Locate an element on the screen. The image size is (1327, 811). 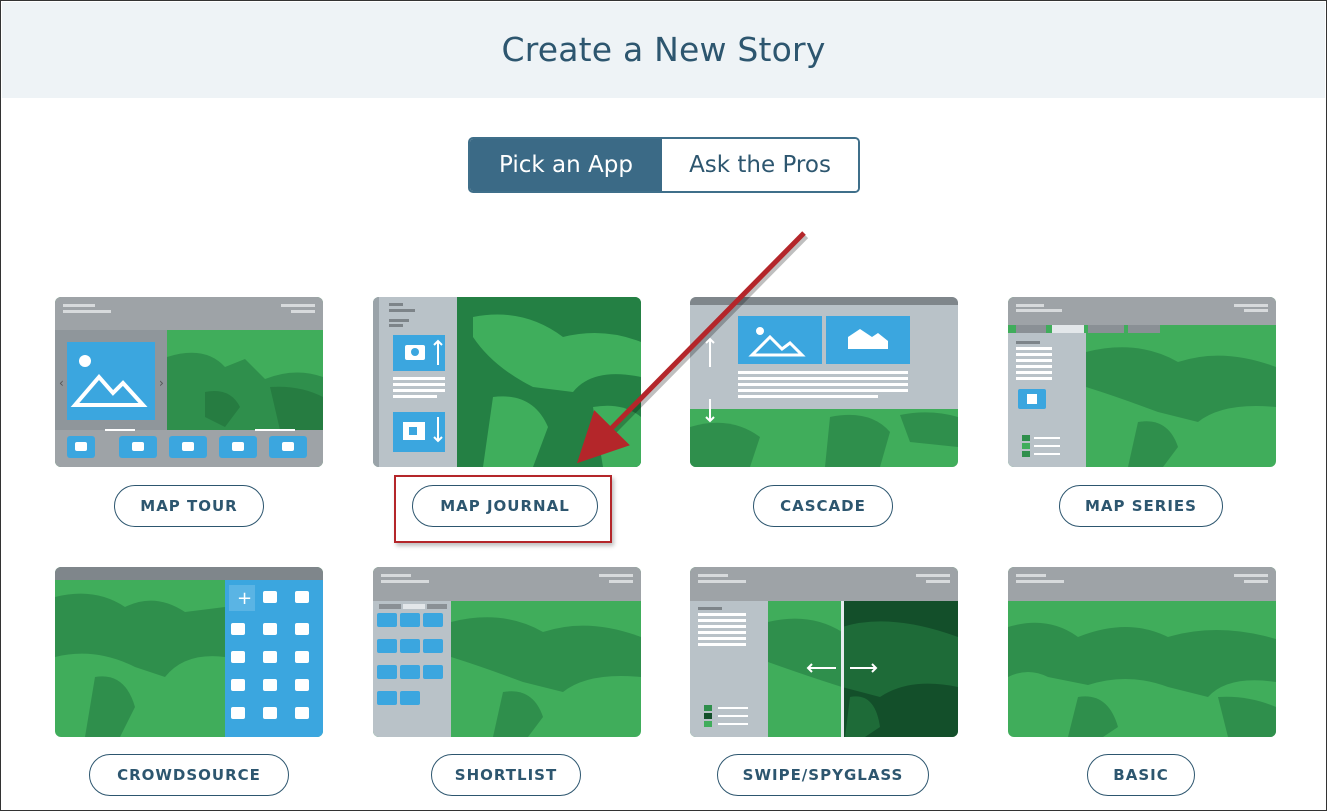
crowdsource-thumbnail: + is located at coordinates (189, 652).